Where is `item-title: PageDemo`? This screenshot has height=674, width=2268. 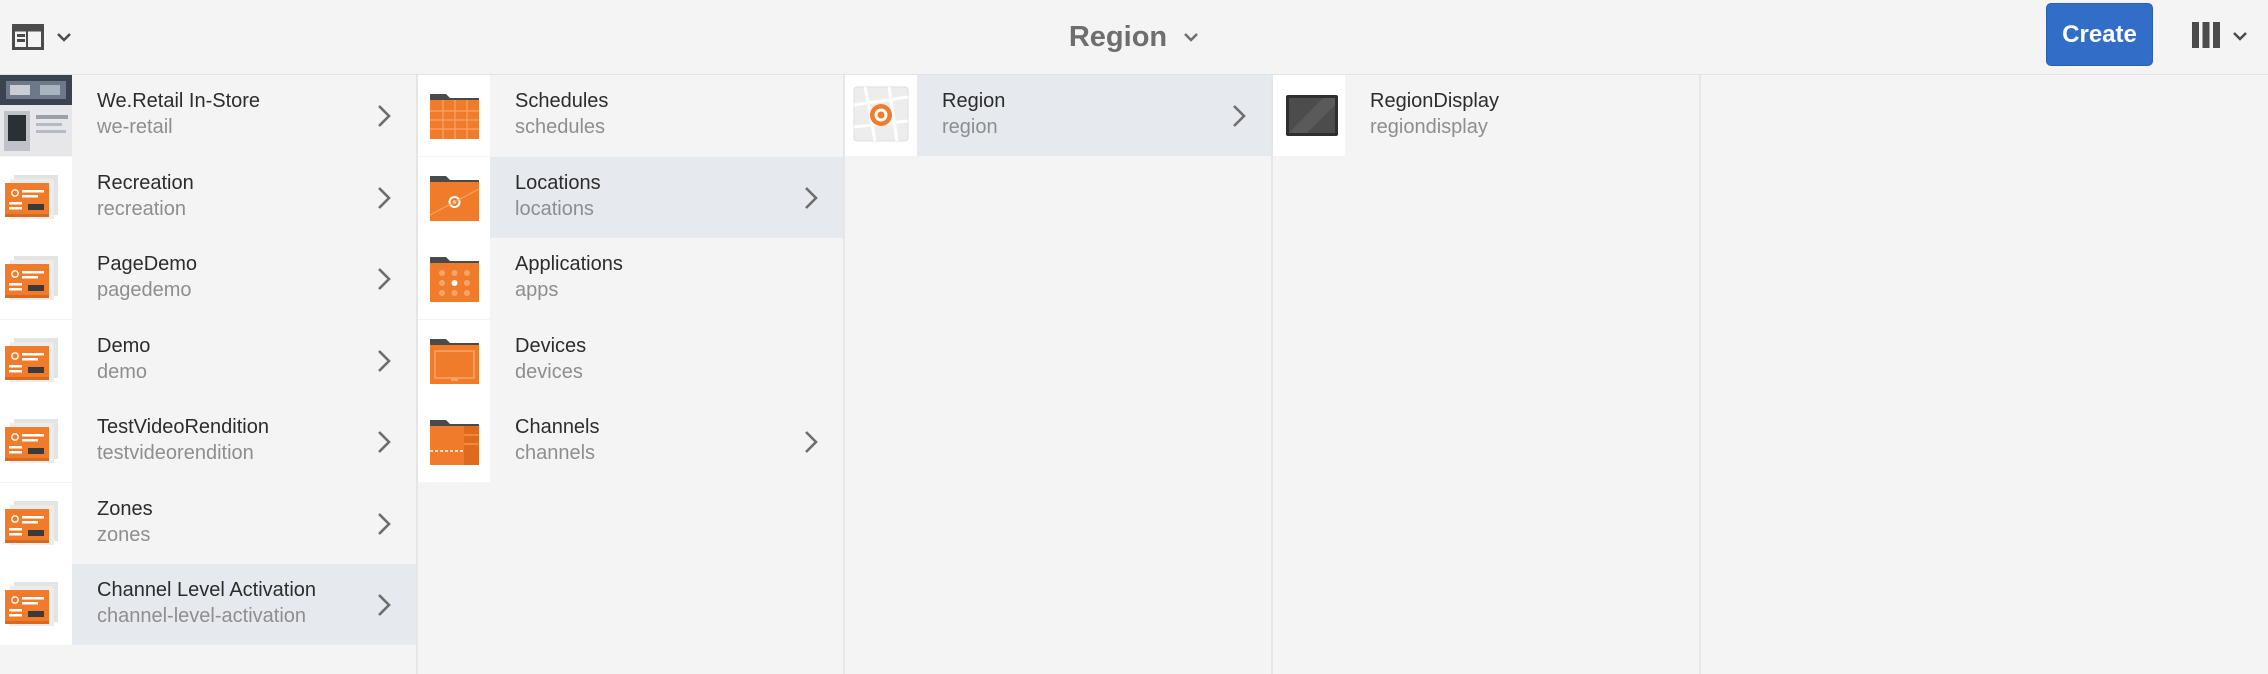
item-title: PageDemo is located at coordinates (147, 264).